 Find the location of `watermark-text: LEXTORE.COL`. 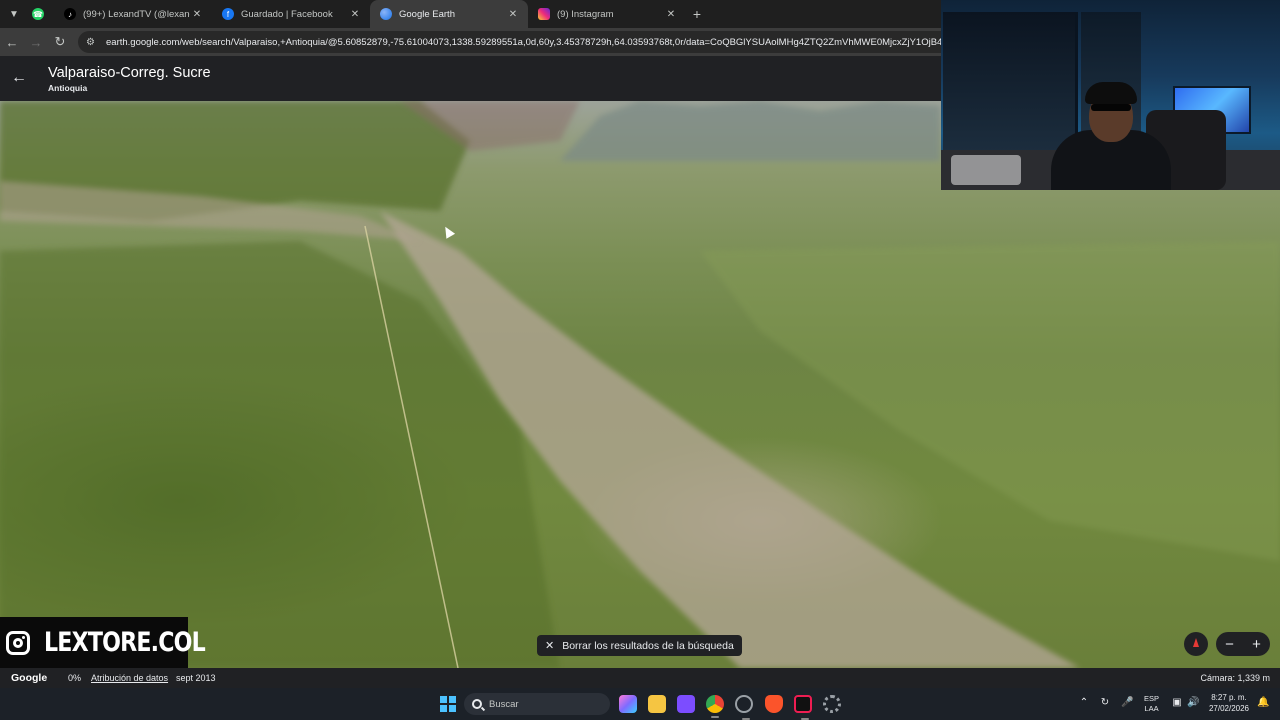

watermark-text: LEXTORE.COL is located at coordinates (125, 642).